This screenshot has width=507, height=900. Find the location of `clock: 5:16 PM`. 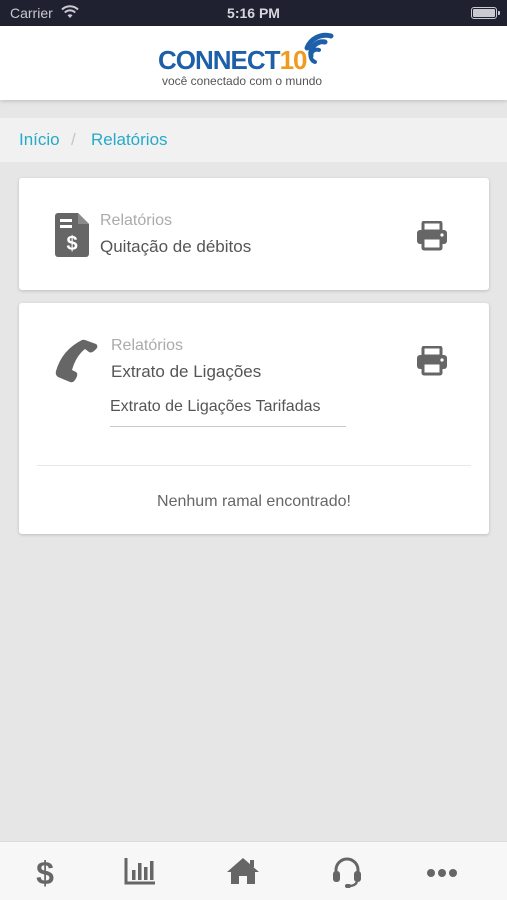

clock: 5:16 PM is located at coordinates (253, 13).